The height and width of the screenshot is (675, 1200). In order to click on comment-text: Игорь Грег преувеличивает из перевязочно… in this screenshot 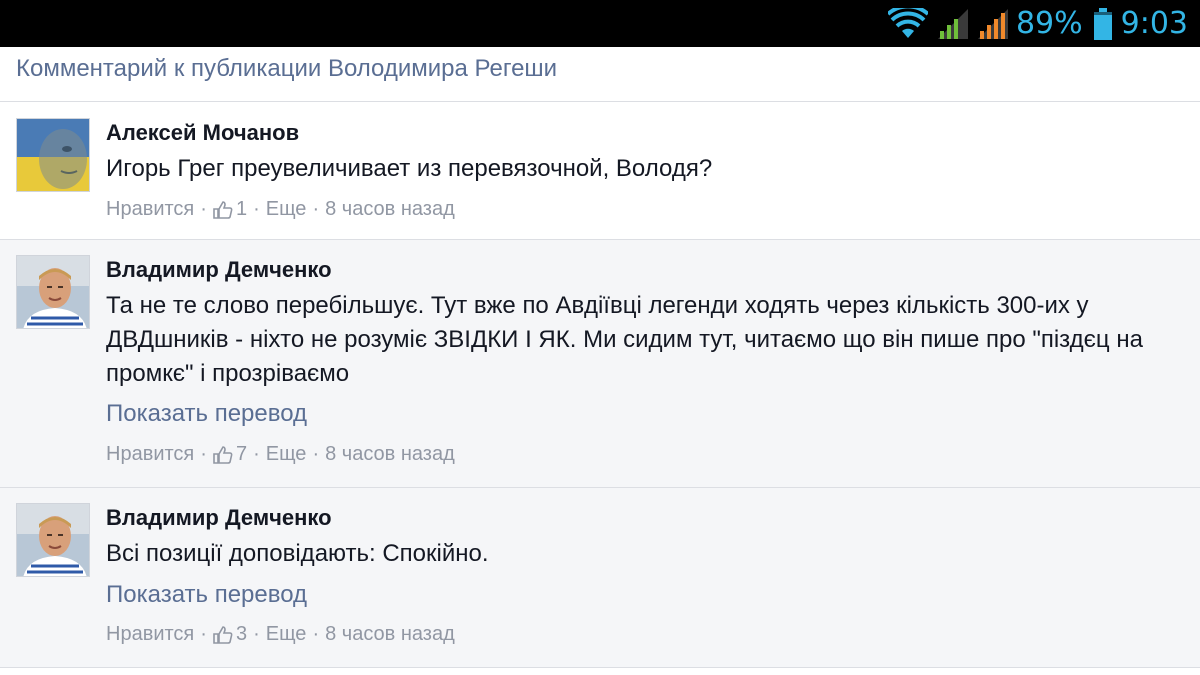, I will do `click(409, 168)`.